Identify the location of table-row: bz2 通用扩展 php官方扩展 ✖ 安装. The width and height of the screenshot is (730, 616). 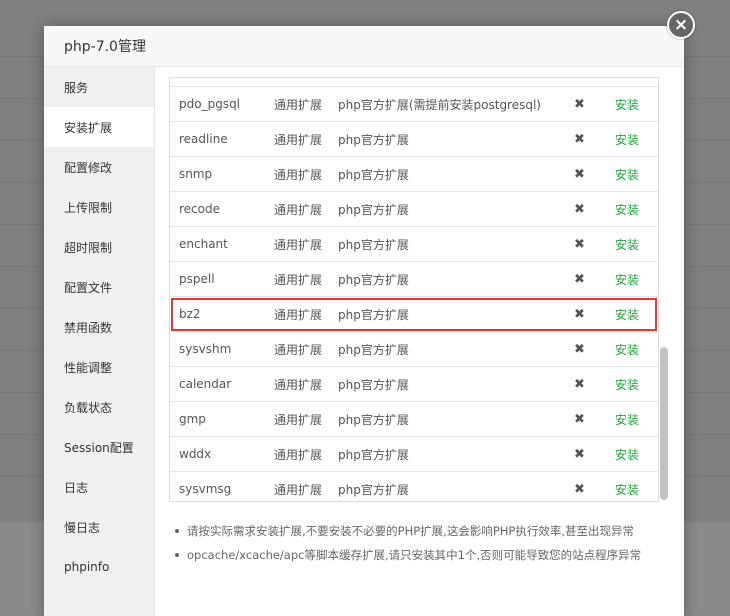
(414, 314).